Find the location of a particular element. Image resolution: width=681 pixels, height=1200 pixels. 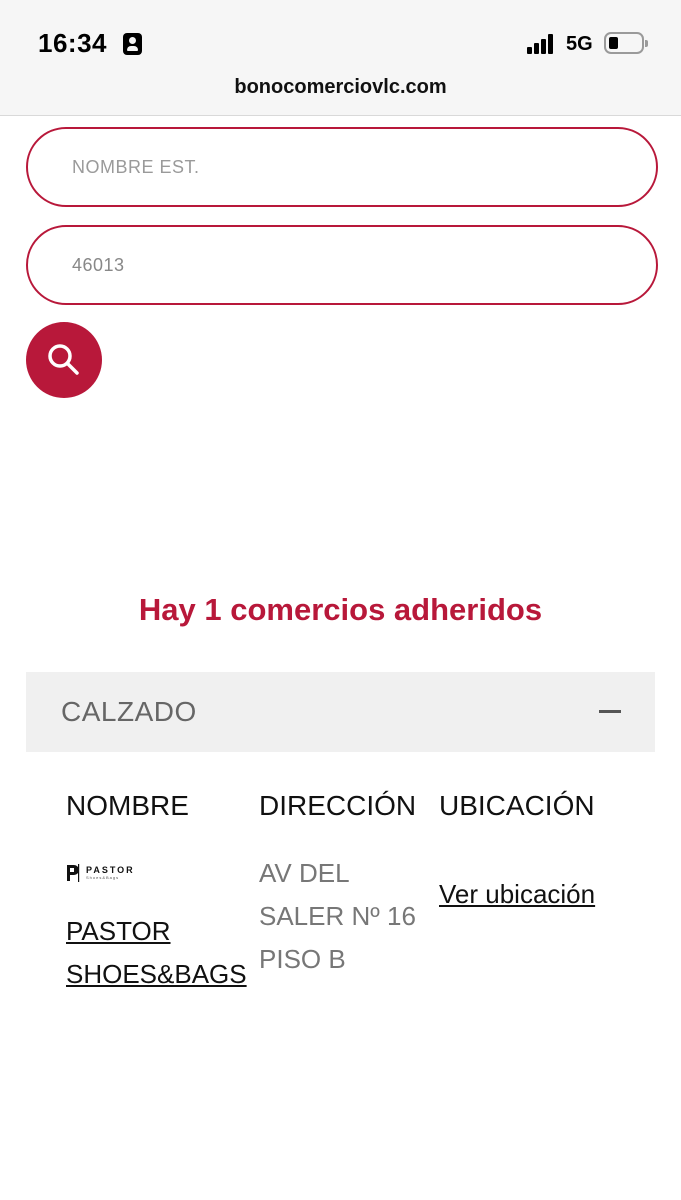

battery-icon is located at coordinates (626, 43).